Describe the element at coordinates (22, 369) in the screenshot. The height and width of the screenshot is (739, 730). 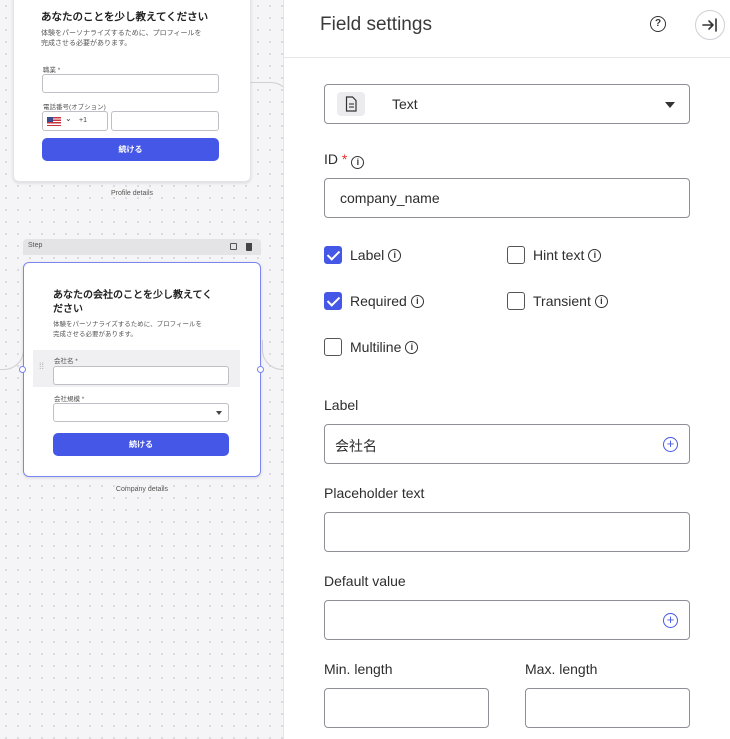
I see `connection-handle-left` at that location.